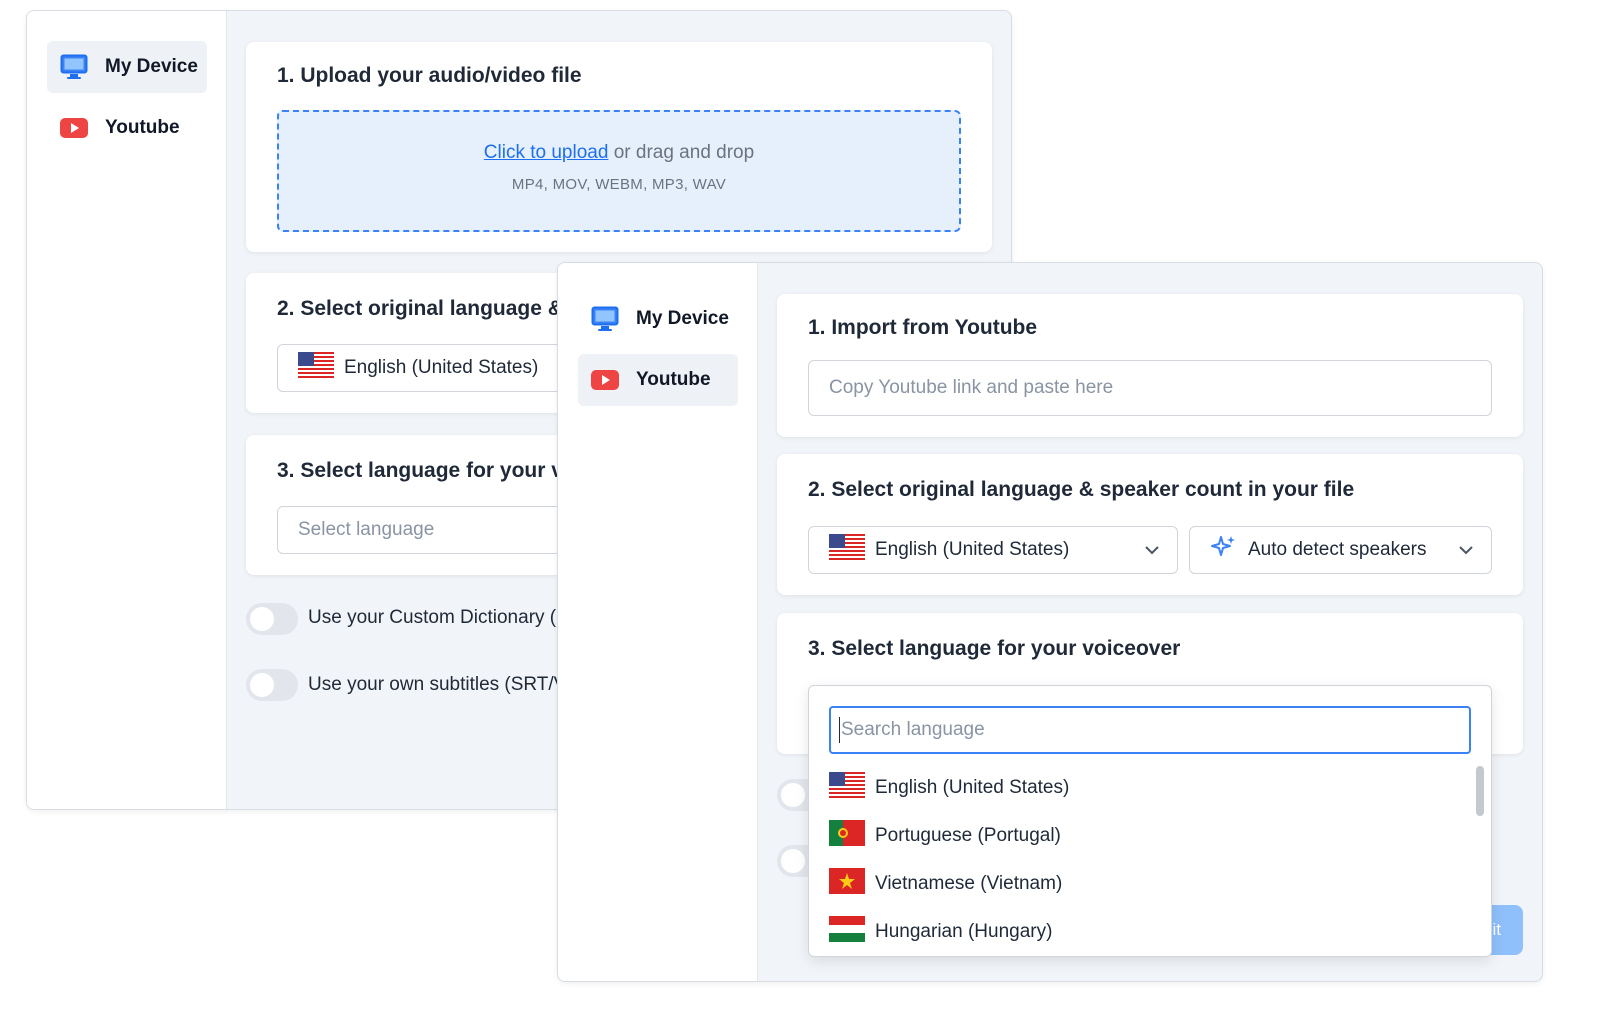 The image size is (1600, 1012). What do you see at coordinates (684, 152) in the screenshot?
I see `drag-drop-text: or drag and drop` at bounding box center [684, 152].